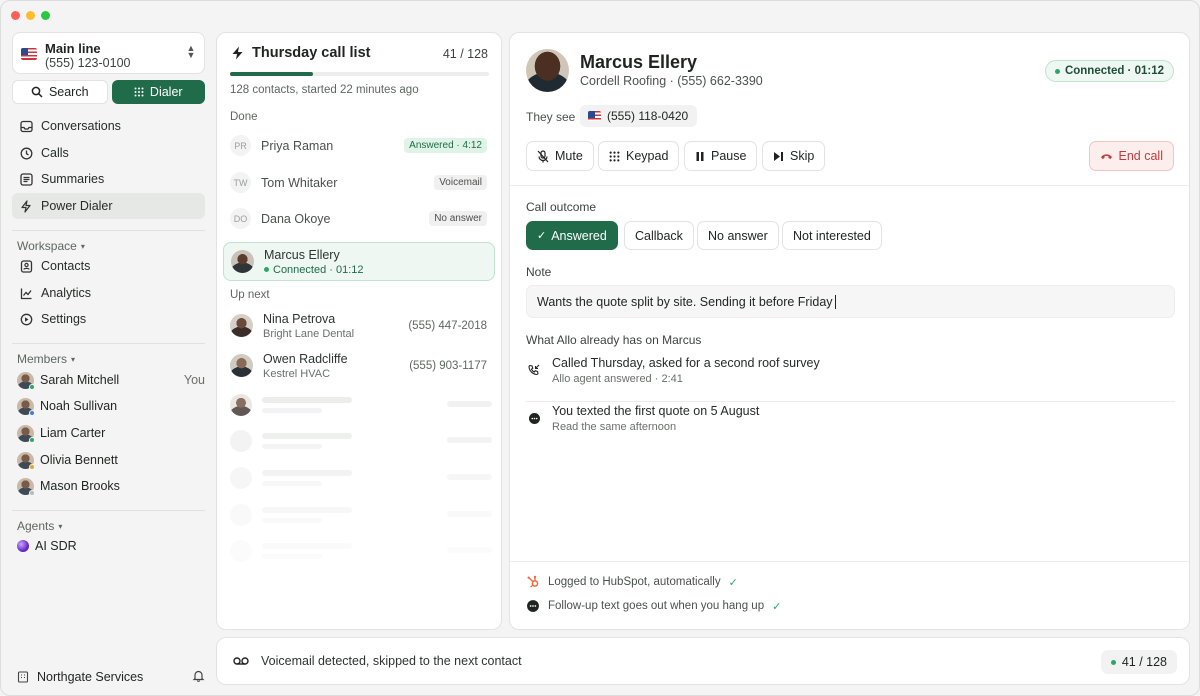 Image resolution: width=1200 pixels, height=696 pixels. What do you see at coordinates (30, 15) in the screenshot?
I see `minimize-window-button` at bounding box center [30, 15].